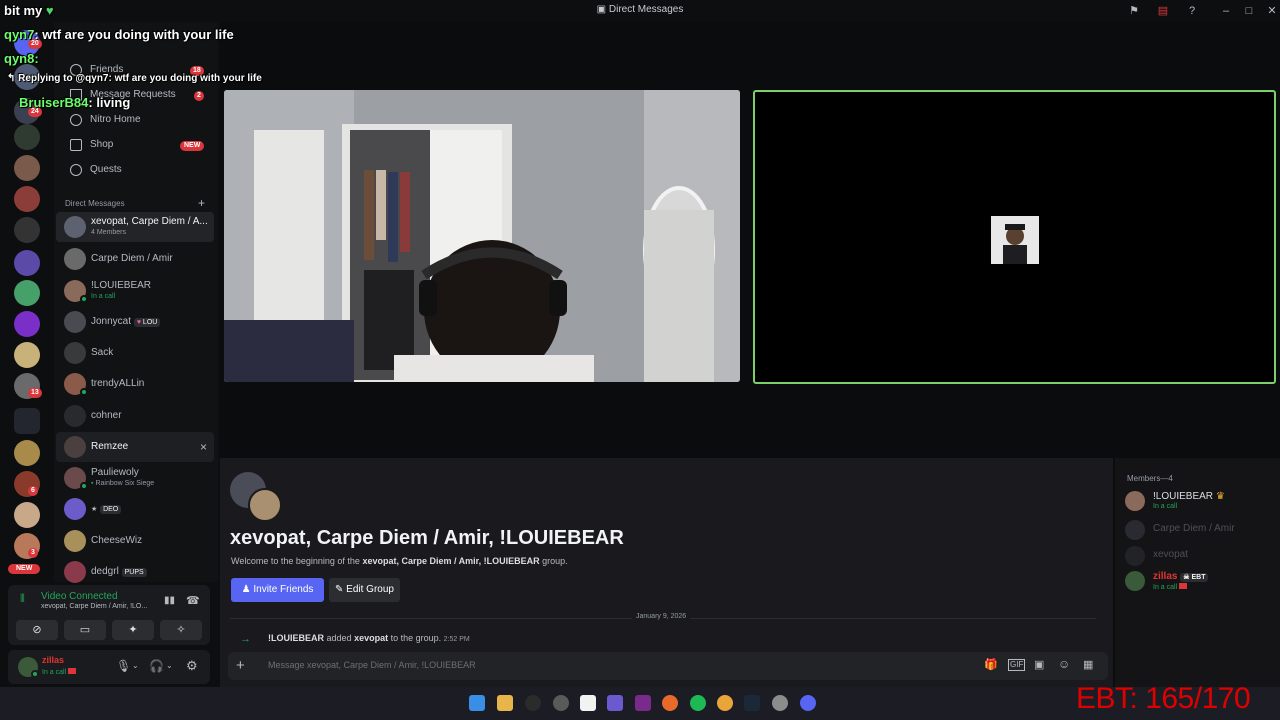  Describe the element at coordinates (136, 145) in the screenshot. I see `nav-shop: Shop NEW` at that location.